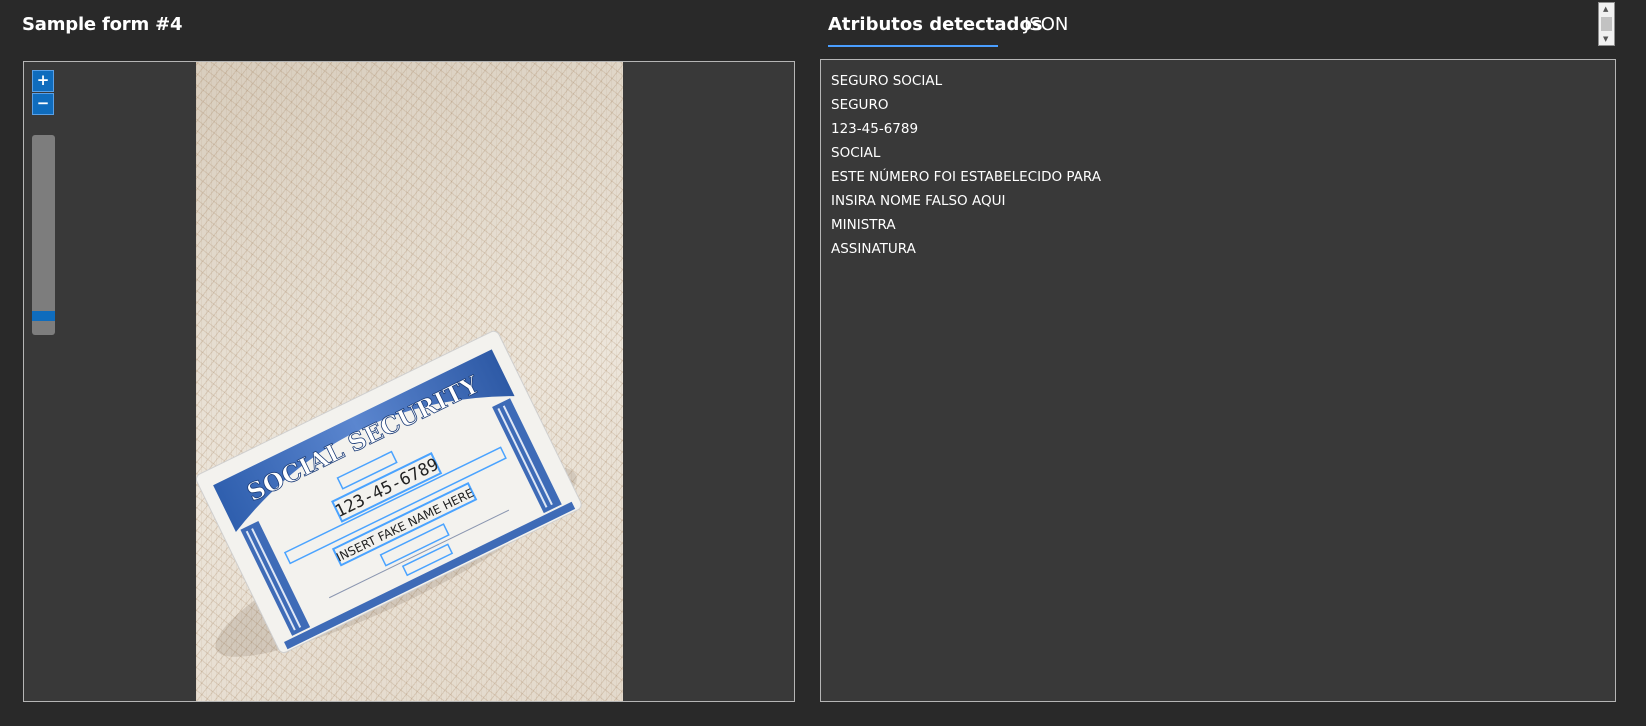 This screenshot has height=726, width=1646. I want to click on scroll-up-icon: ▲, so click(1605, 9).